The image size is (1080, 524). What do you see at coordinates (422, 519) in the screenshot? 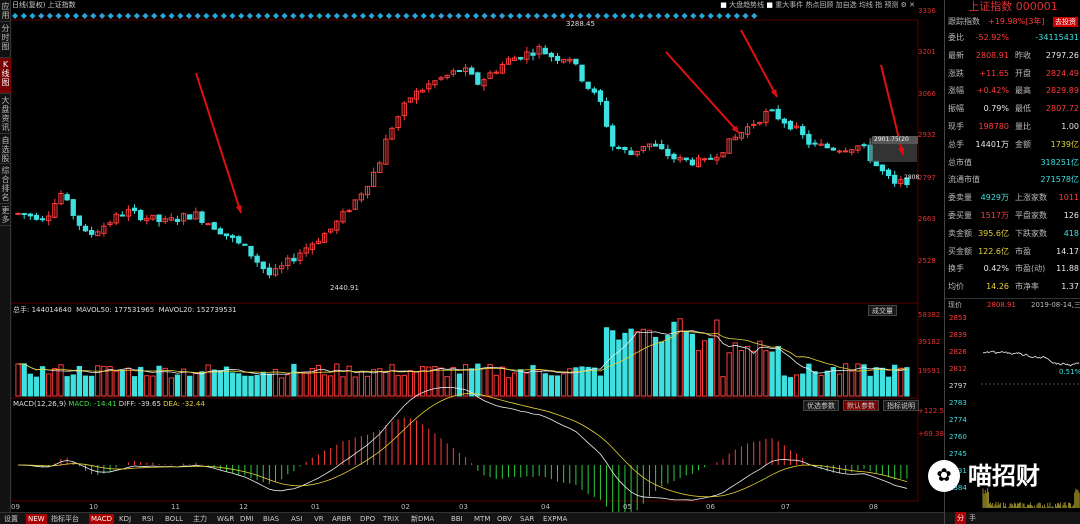
I see `indicator-tab-16: 新DMA` at bounding box center [422, 519].